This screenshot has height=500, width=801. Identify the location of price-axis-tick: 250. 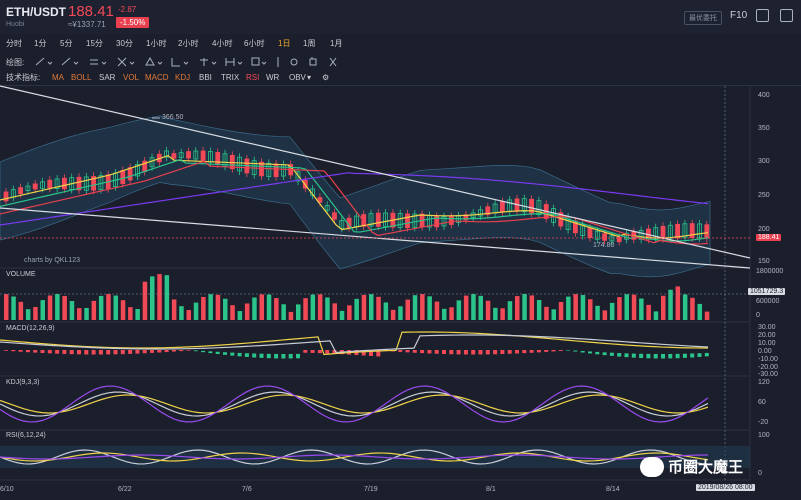
(764, 195).